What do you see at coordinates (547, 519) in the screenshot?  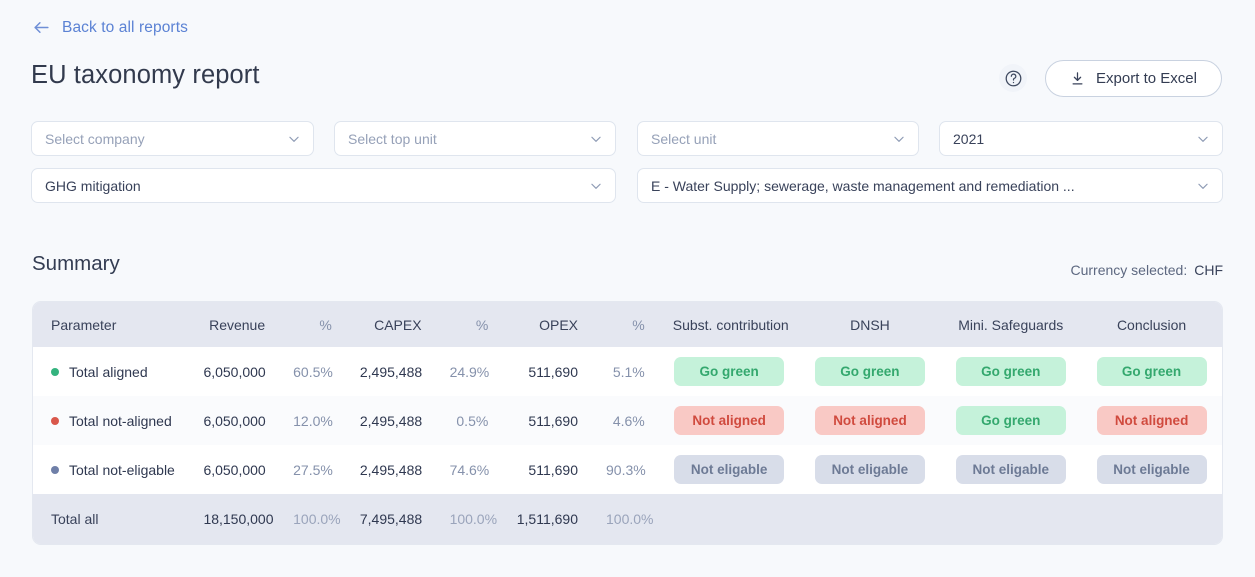 I see `totals-opex: 1,511,690` at bounding box center [547, 519].